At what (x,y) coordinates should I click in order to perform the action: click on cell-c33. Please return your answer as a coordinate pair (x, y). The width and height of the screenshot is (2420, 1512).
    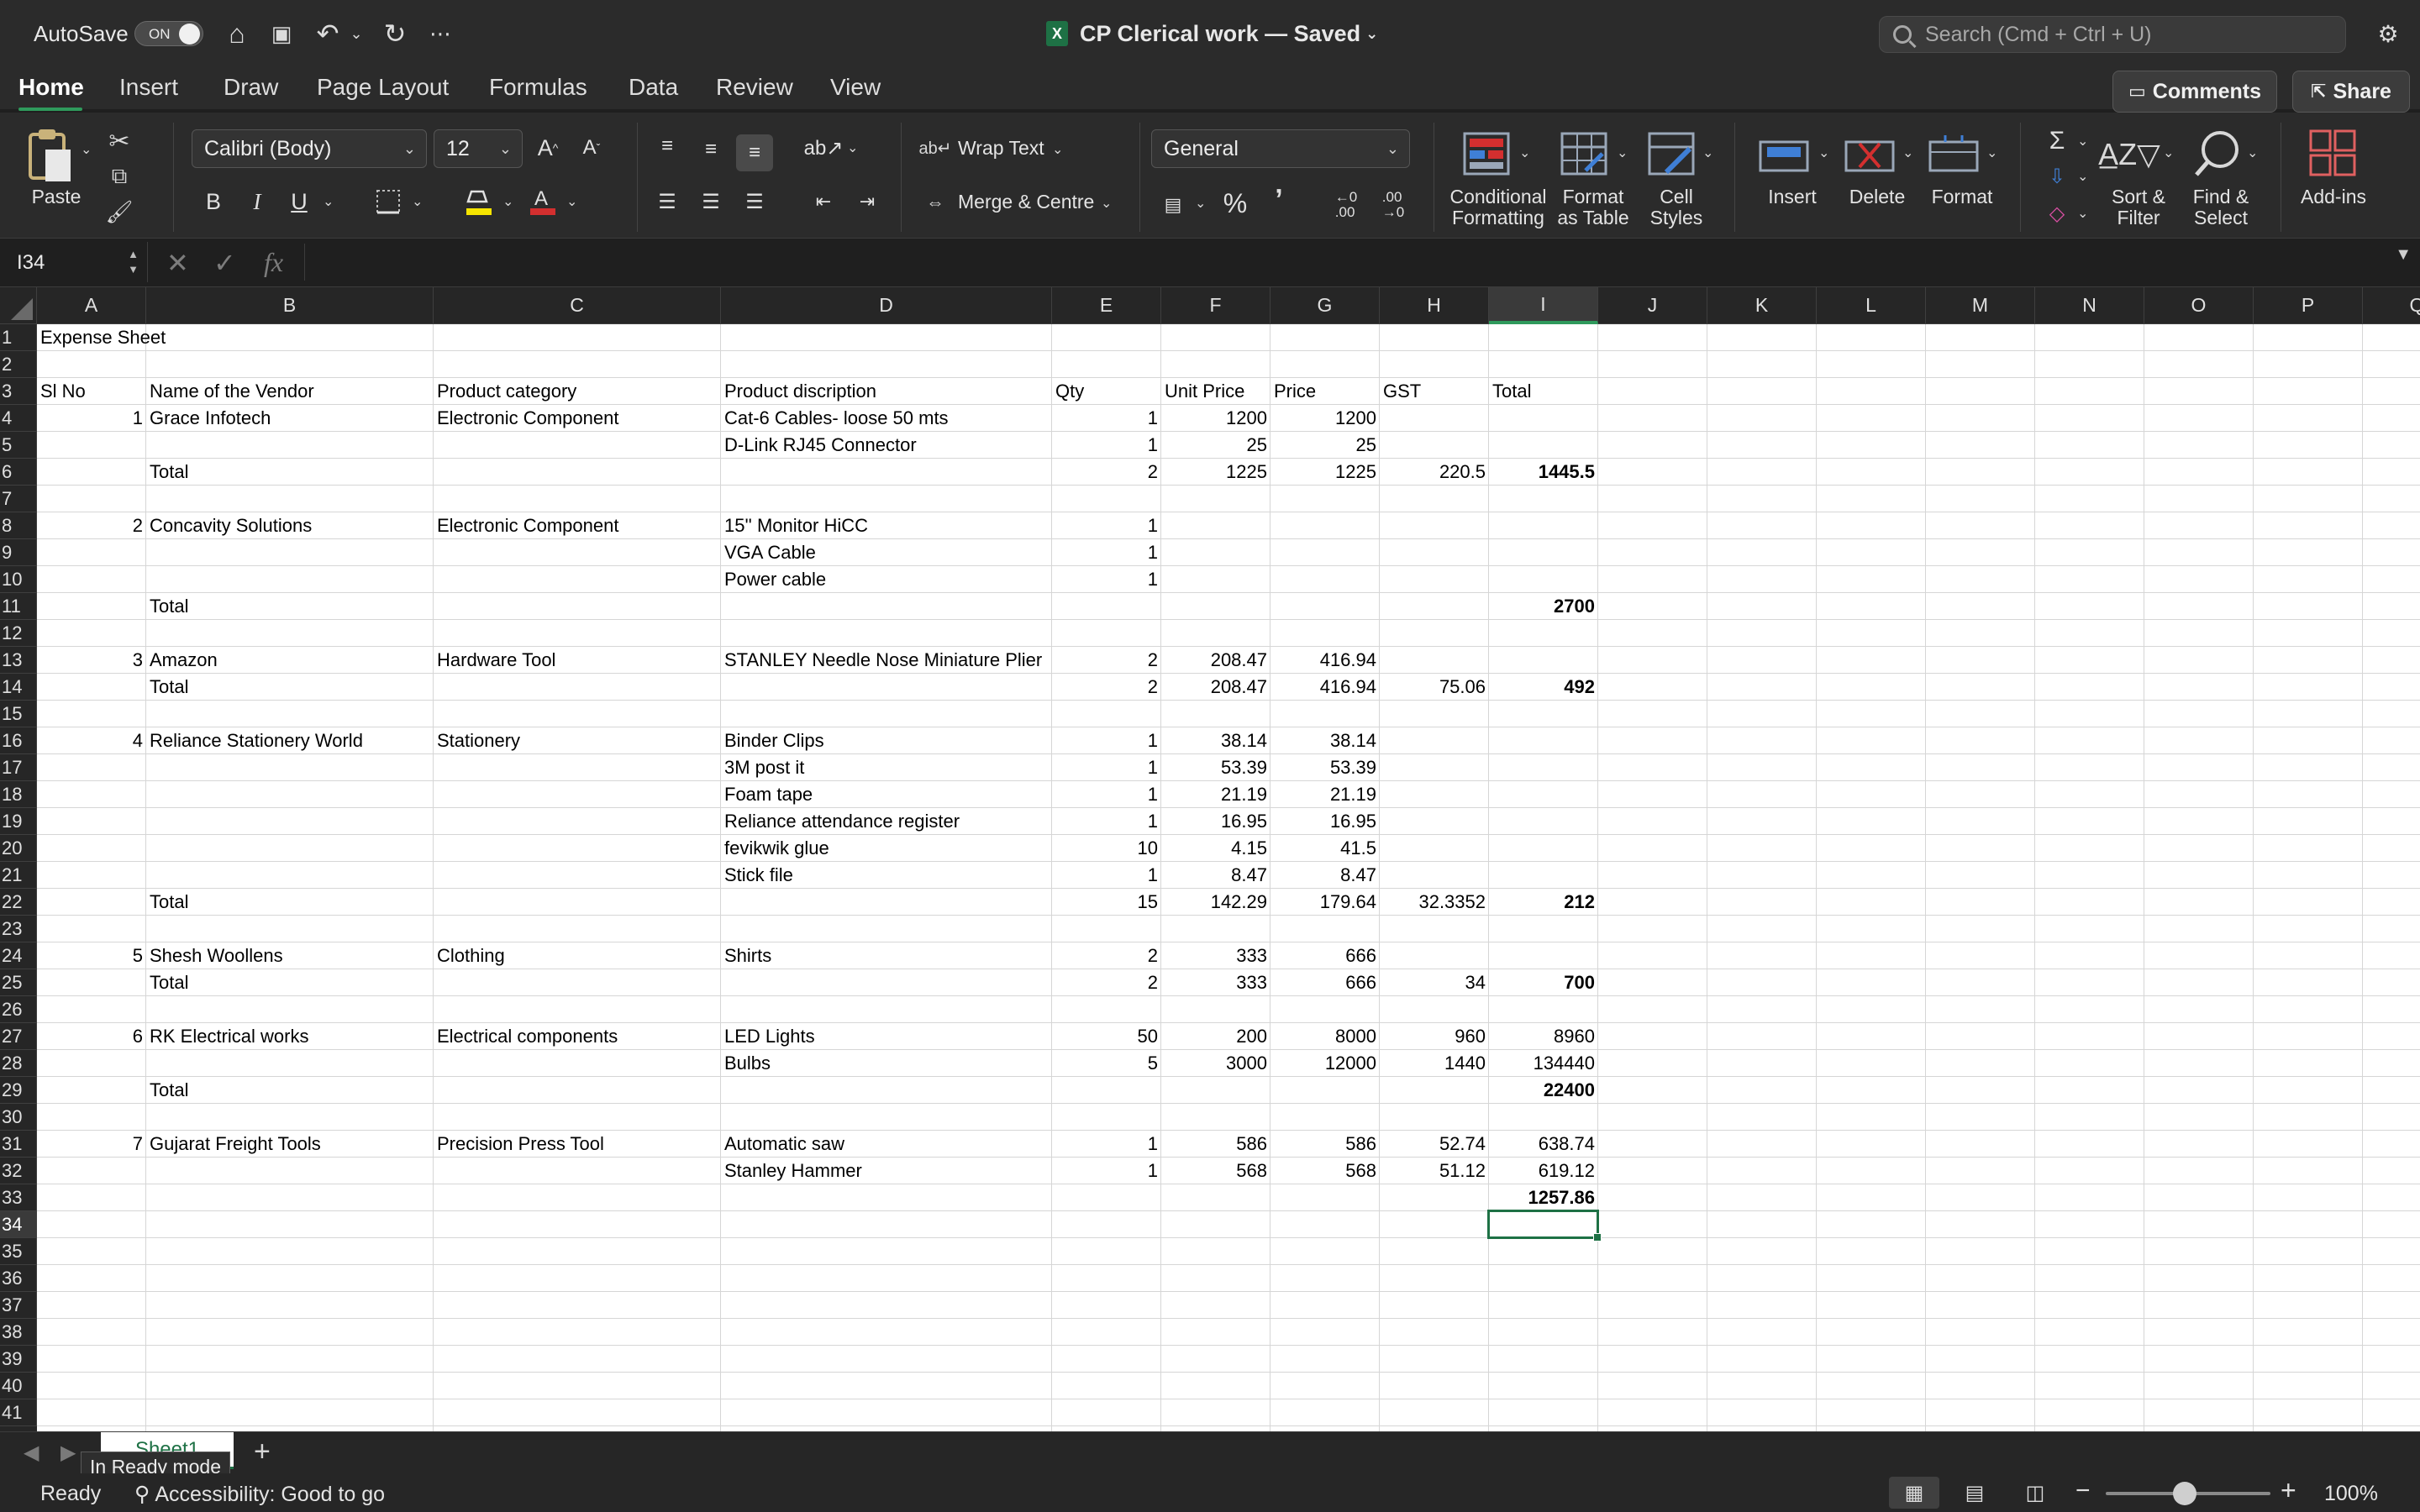
    Looking at the image, I should click on (577, 1197).